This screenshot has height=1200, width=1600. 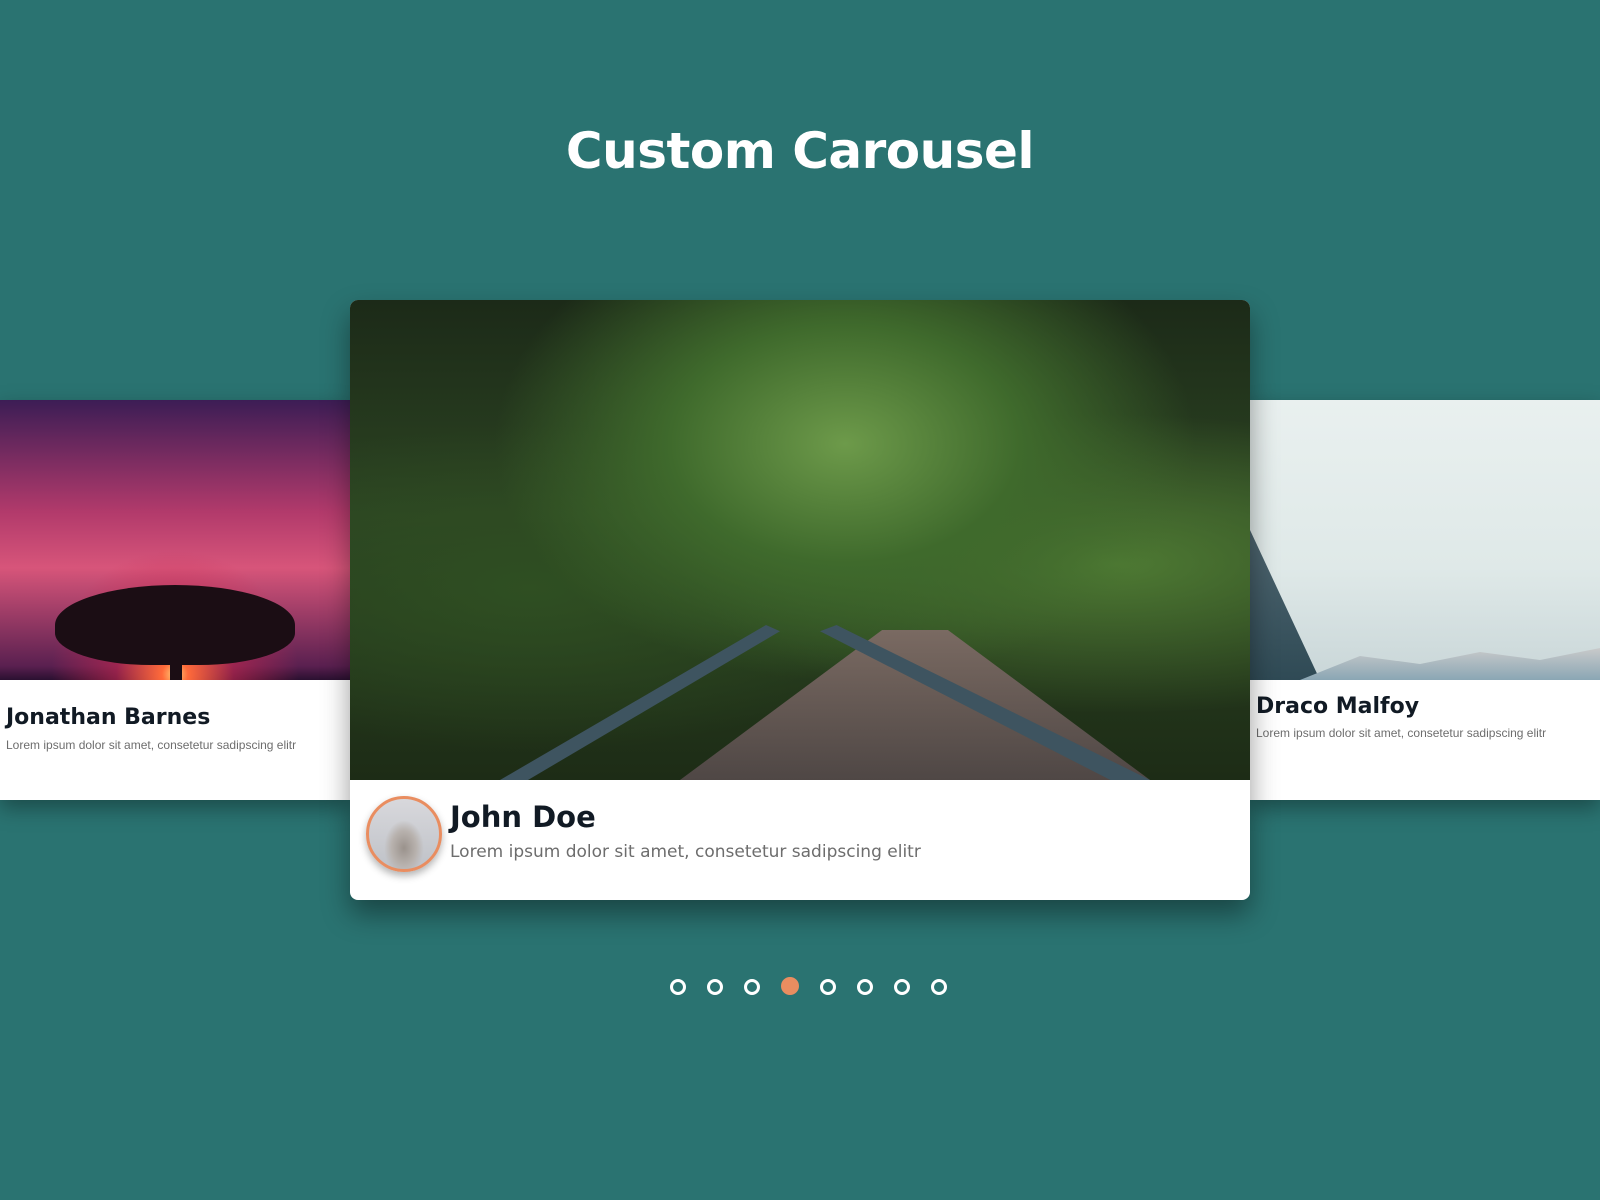 What do you see at coordinates (175, 540) in the screenshot?
I see `card-image-sunset-tree` at bounding box center [175, 540].